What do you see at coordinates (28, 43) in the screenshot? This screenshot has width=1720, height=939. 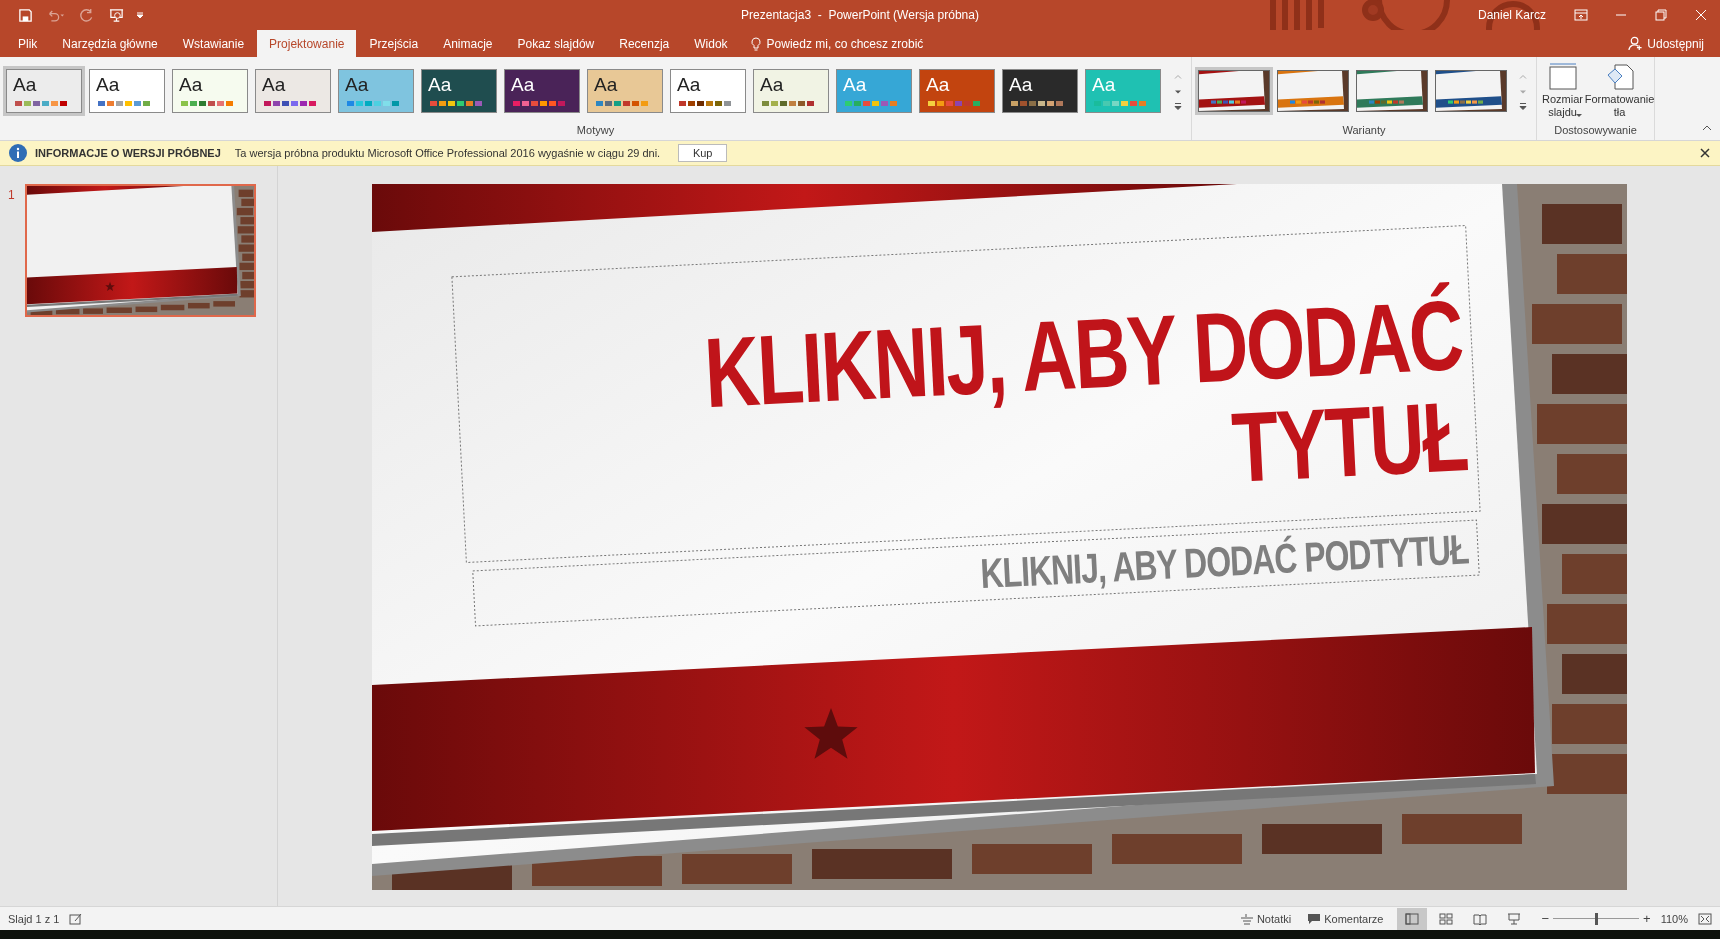 I see `ribbon-tab: Plik` at bounding box center [28, 43].